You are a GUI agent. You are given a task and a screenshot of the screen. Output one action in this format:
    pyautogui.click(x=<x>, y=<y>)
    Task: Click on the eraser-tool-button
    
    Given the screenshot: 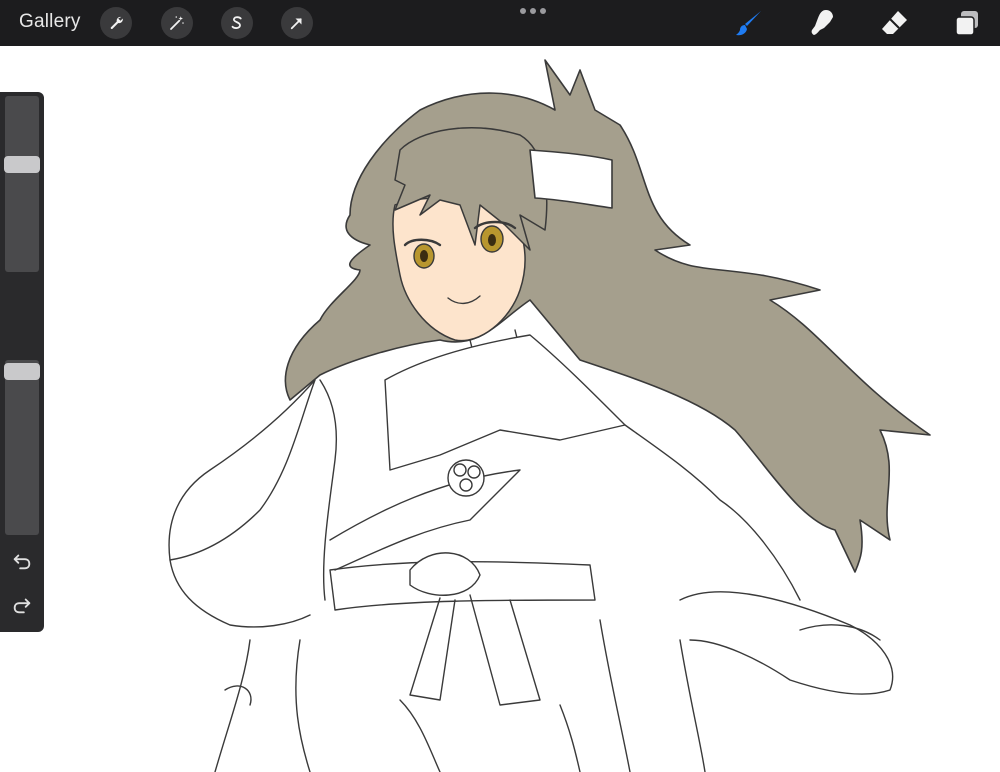 What is the action you would take?
    pyautogui.click(x=894, y=23)
    